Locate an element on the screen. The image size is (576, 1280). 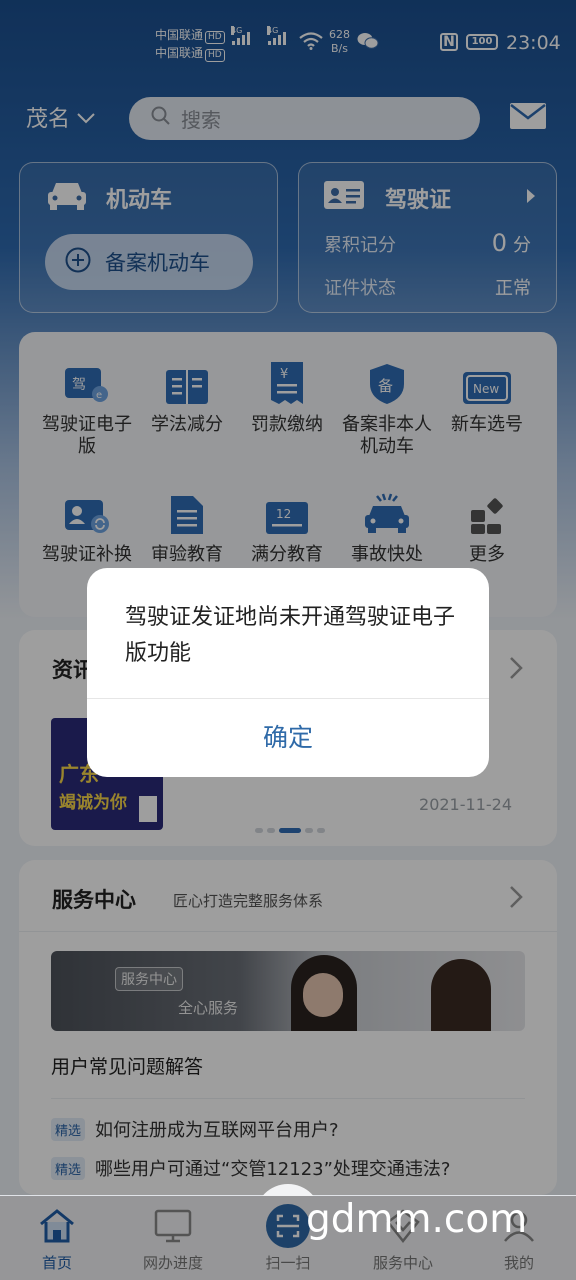
alert-dialog: 驾驶证发证地尚未开通驾驶证电子版功能 确定 is located at coordinates (288, 672).